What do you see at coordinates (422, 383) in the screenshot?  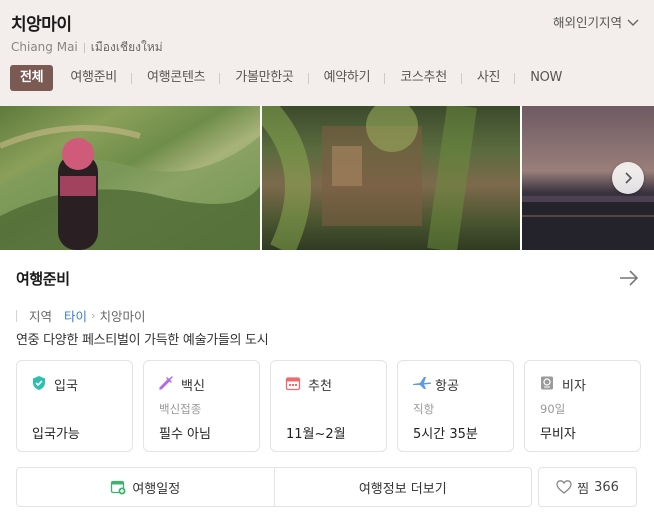 I see `airplane-icon` at bounding box center [422, 383].